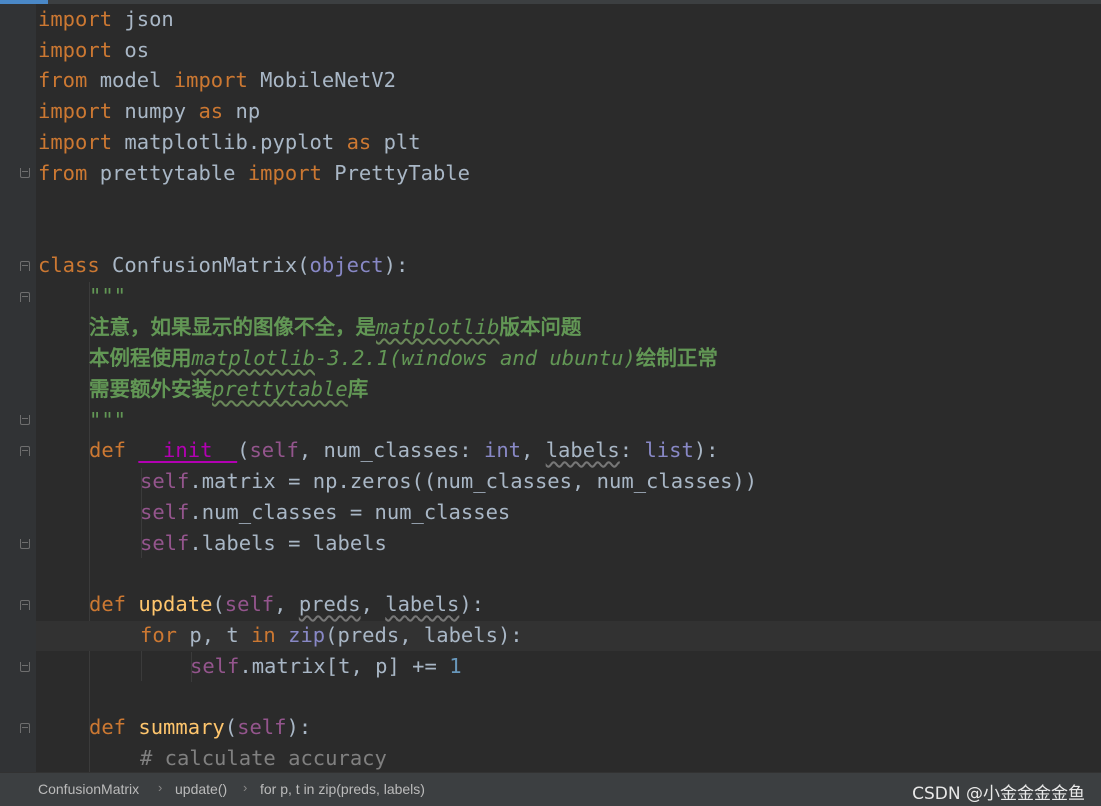 The image size is (1101, 806). Describe the element at coordinates (200, 727) in the screenshot. I see `summary-definition-line: def summary(self):` at that location.